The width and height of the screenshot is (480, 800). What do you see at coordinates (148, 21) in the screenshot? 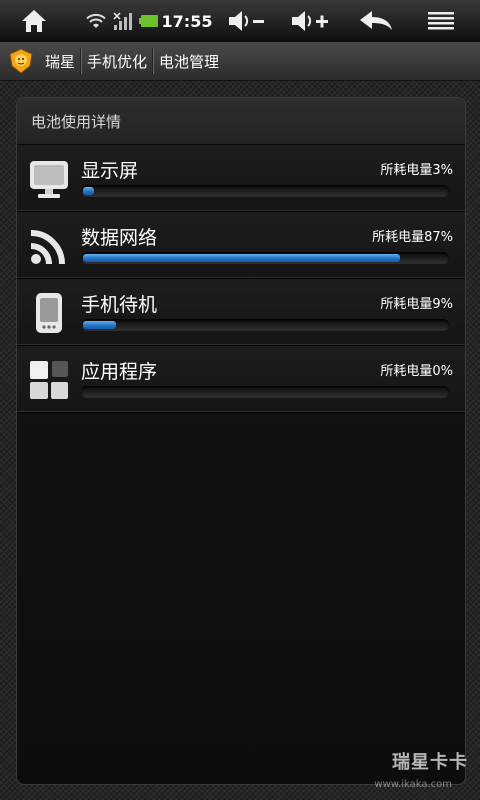
I see `battery-icon` at bounding box center [148, 21].